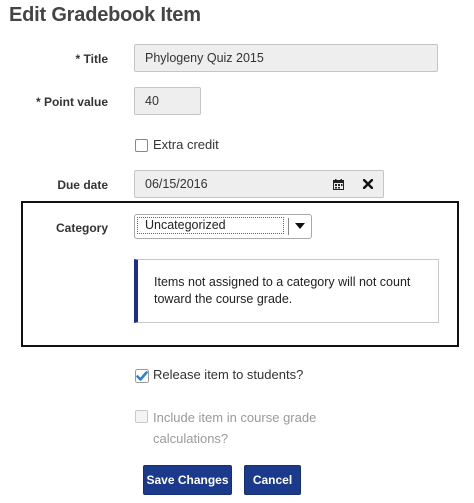 Image resolution: width=474 pixels, height=503 pixels. I want to click on due-date-input: 06/15/2016, so click(229, 184).